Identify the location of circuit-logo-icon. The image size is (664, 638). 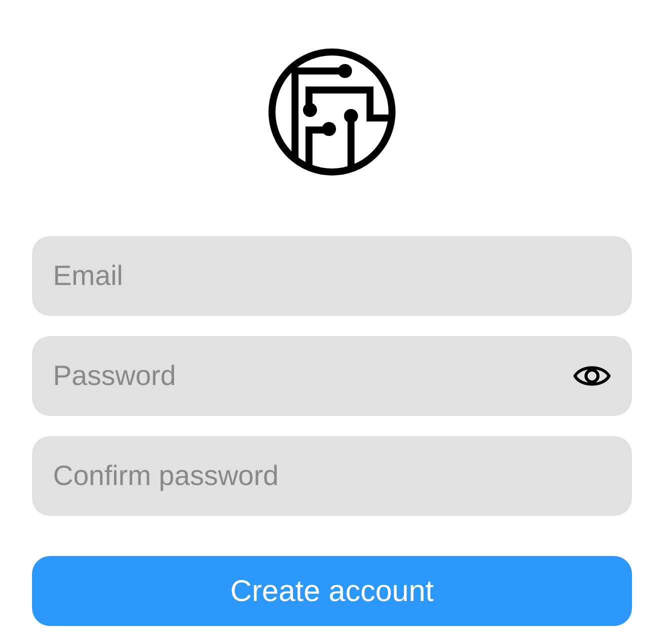
(332, 112).